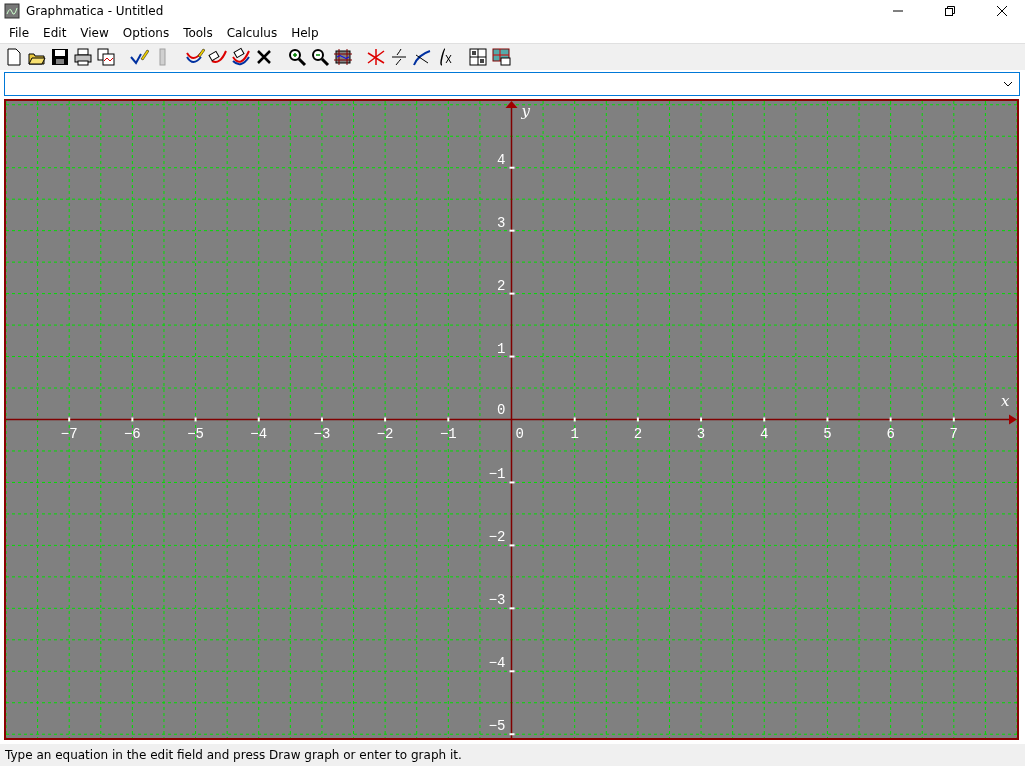 The width and height of the screenshot is (1025, 769). What do you see at coordinates (701, 433) in the screenshot?
I see `x-tick-label: 3` at bounding box center [701, 433].